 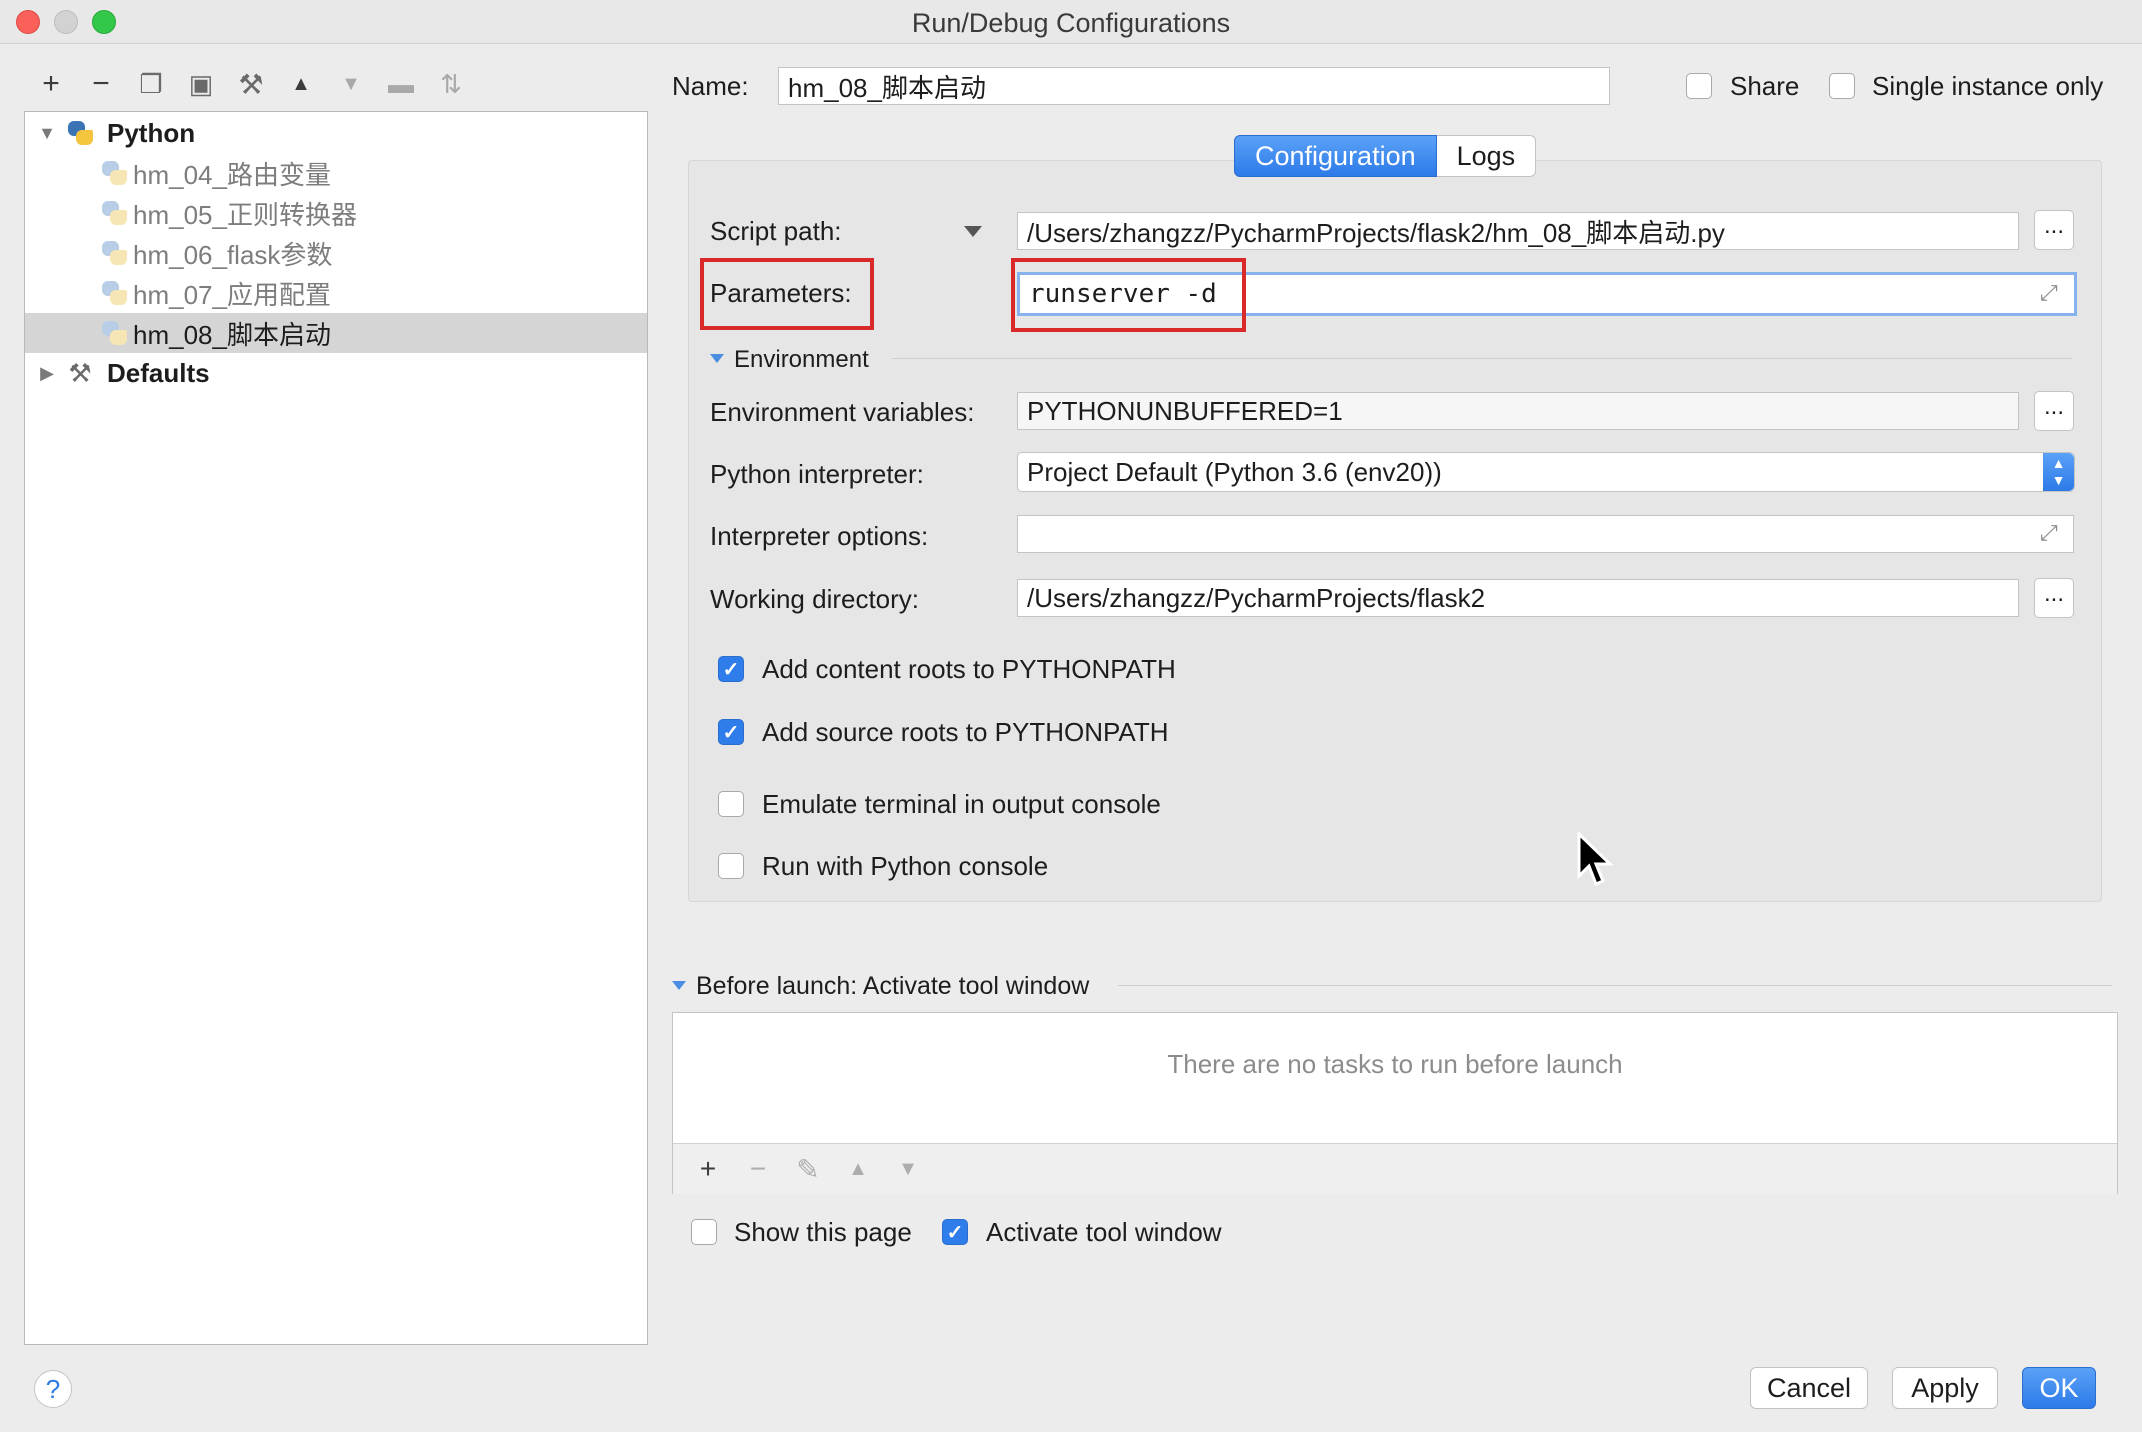 What do you see at coordinates (823, 1232) in the screenshot?
I see `show-page-label: Show this page` at bounding box center [823, 1232].